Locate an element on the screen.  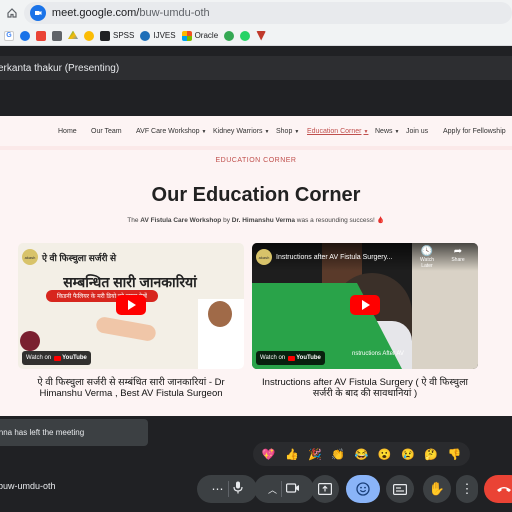
camera-icon is located at coordinates (293, 489).